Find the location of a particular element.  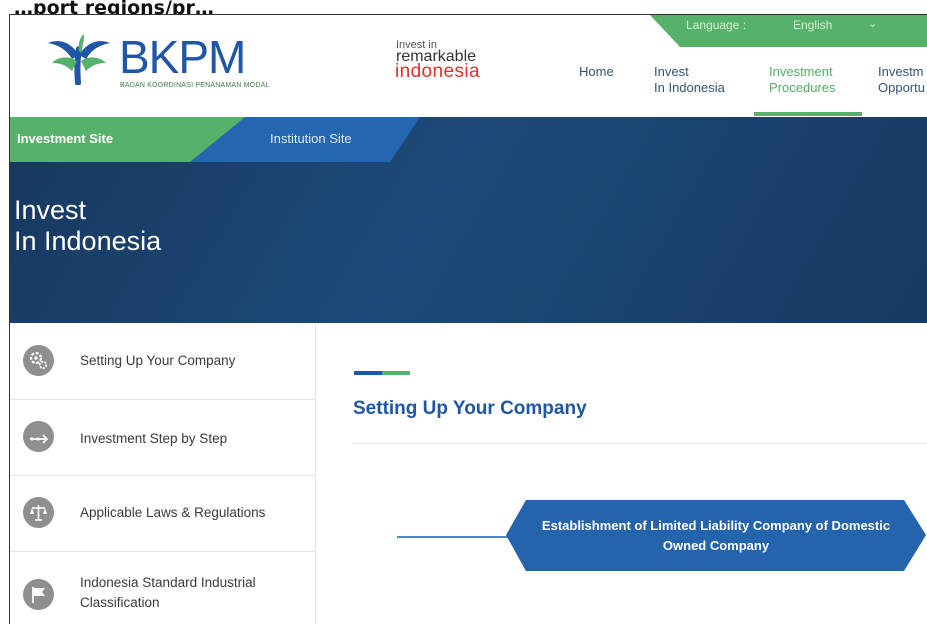

nav-invest-in-indonesia: Invest In Indonesia is located at coordinates (689, 80).